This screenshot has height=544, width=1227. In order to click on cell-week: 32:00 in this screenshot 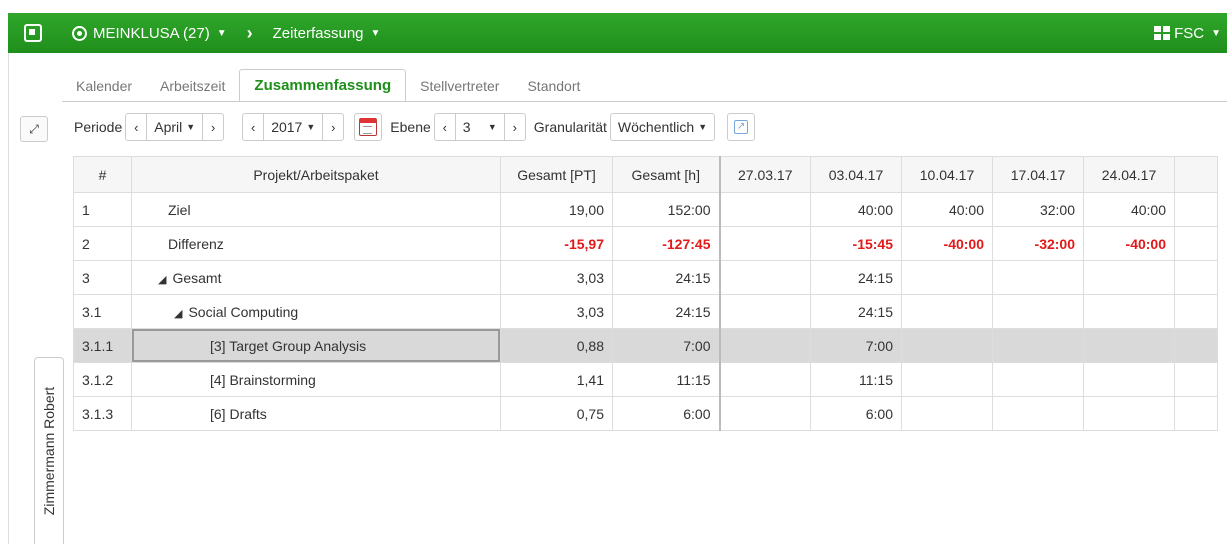, I will do `click(1038, 209)`.